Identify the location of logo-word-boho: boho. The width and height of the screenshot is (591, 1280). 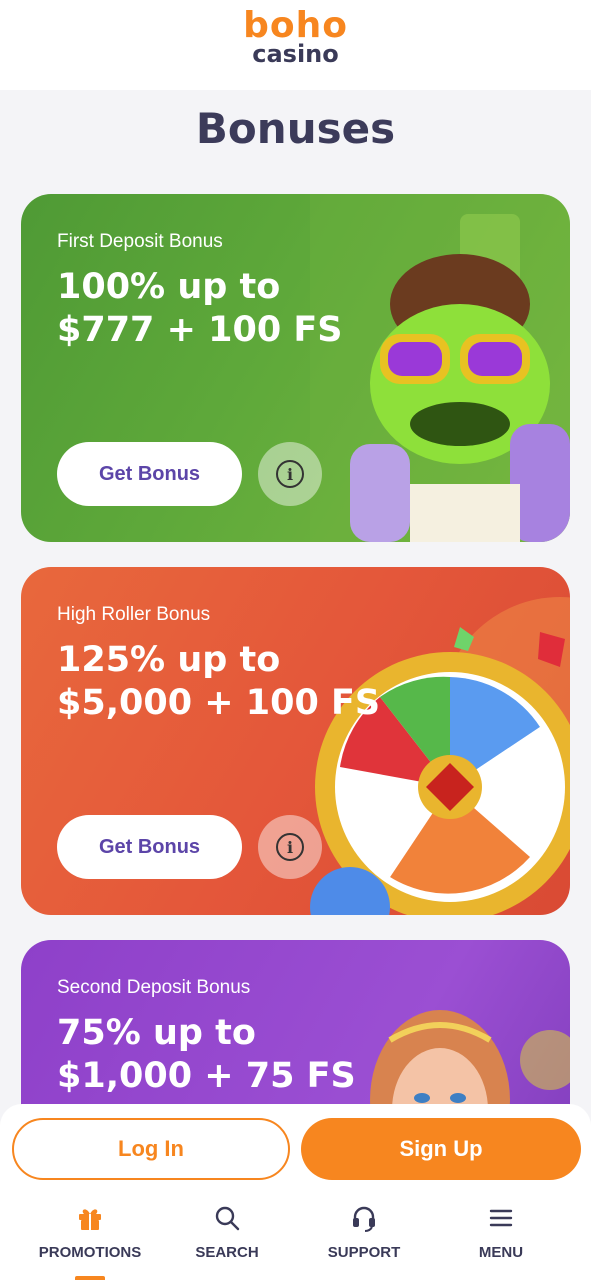
(295, 25).